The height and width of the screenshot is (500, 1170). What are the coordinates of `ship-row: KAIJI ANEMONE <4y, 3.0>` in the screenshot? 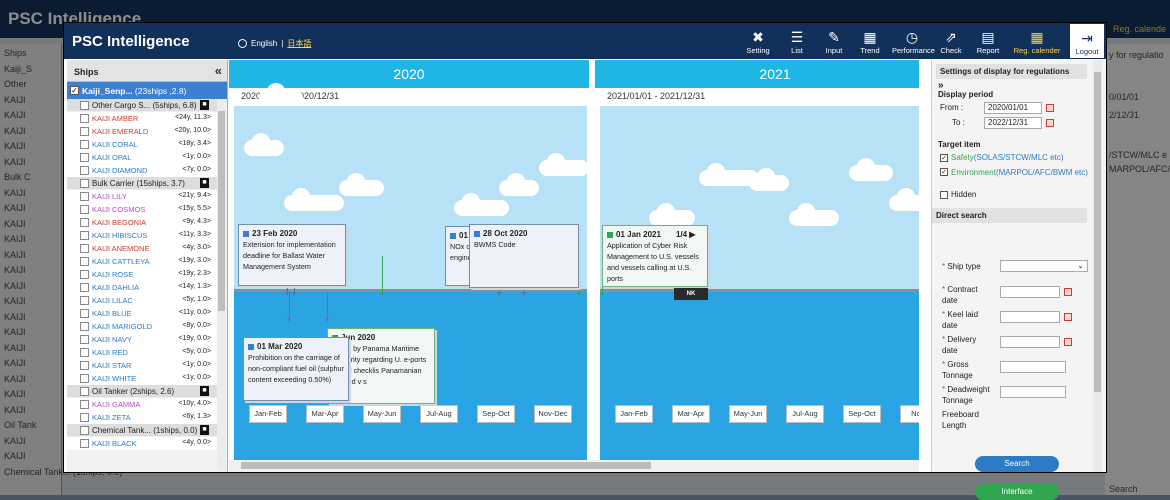 It's located at (142, 248).